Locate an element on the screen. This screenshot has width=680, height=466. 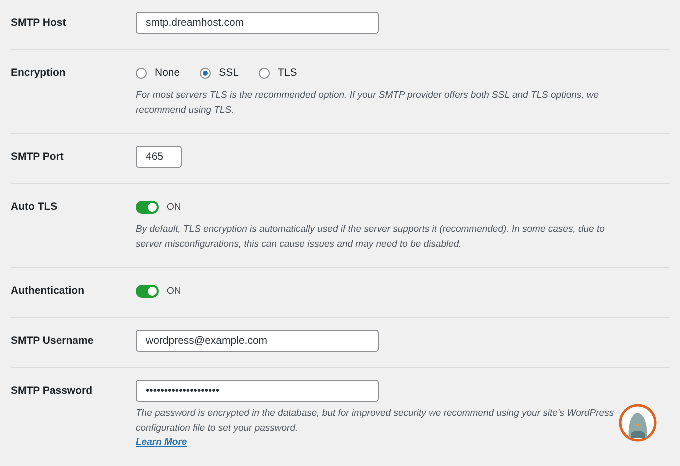
field-label: SMTP Port is located at coordinates (38, 157).